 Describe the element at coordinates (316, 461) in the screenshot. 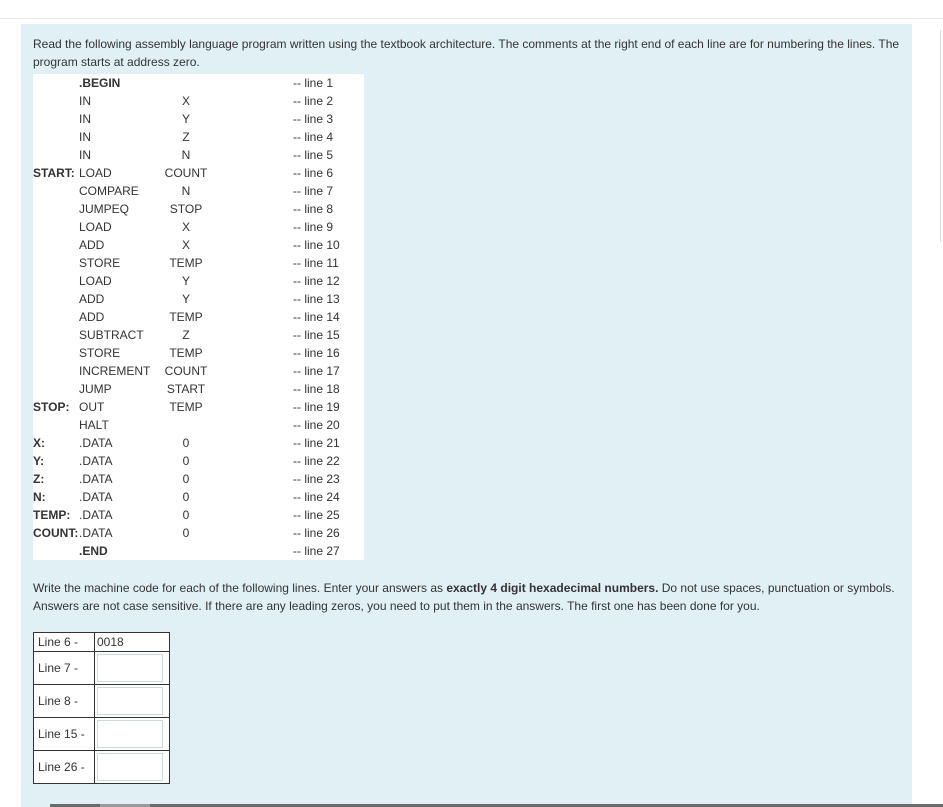

I see `program-comment: -- line 22` at that location.